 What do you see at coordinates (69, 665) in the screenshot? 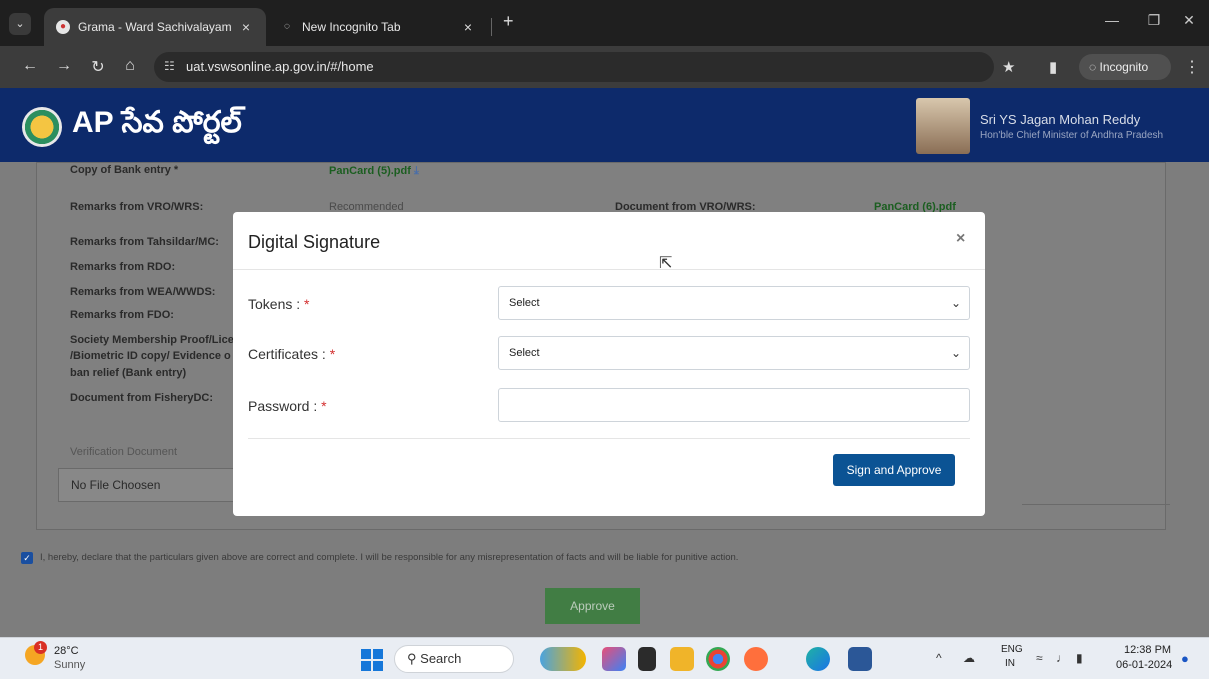
I see `weather-desc: Sunny` at bounding box center [69, 665].